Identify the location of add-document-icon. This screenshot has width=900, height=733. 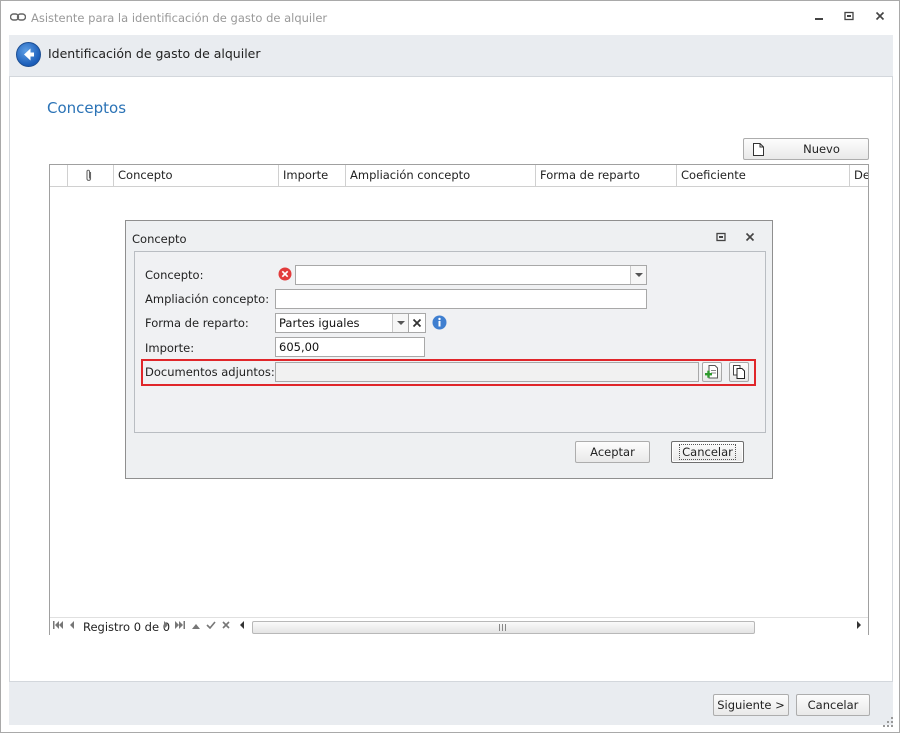
(711, 372).